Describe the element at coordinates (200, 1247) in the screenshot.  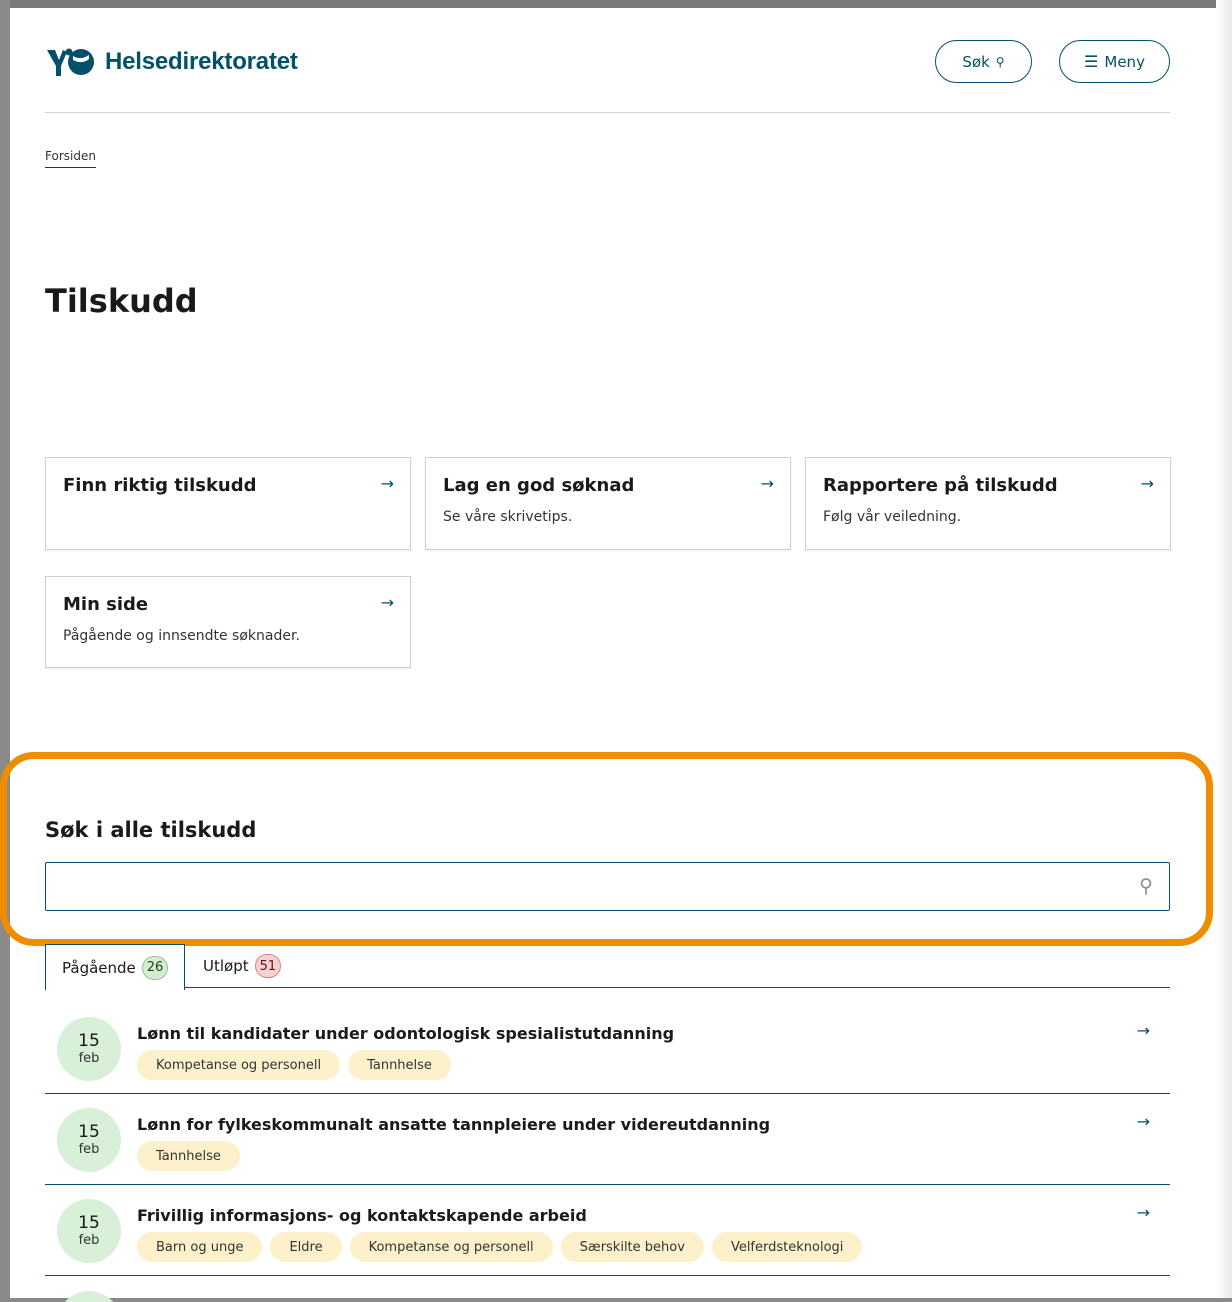
I see `tag: Barn og unge` at that location.